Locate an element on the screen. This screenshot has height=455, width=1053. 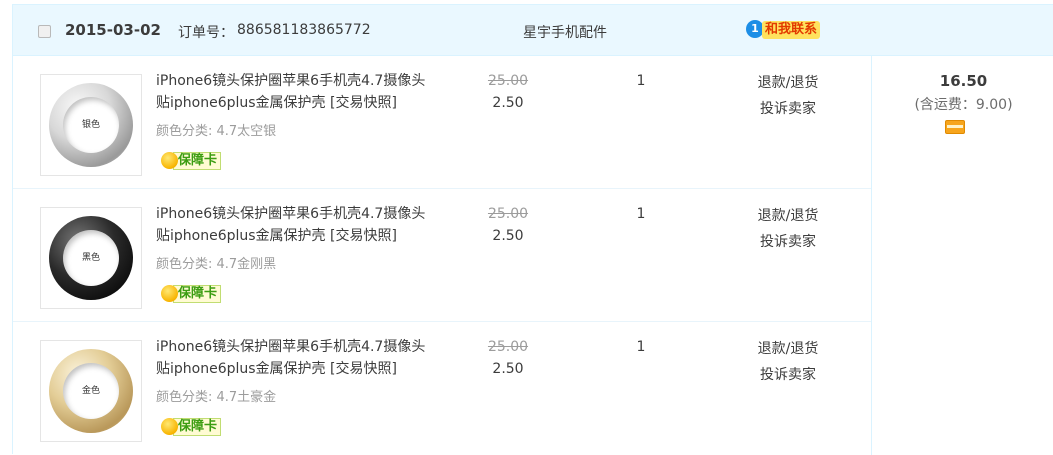
thumbnail-label: 金色 is located at coordinates (90, 391).